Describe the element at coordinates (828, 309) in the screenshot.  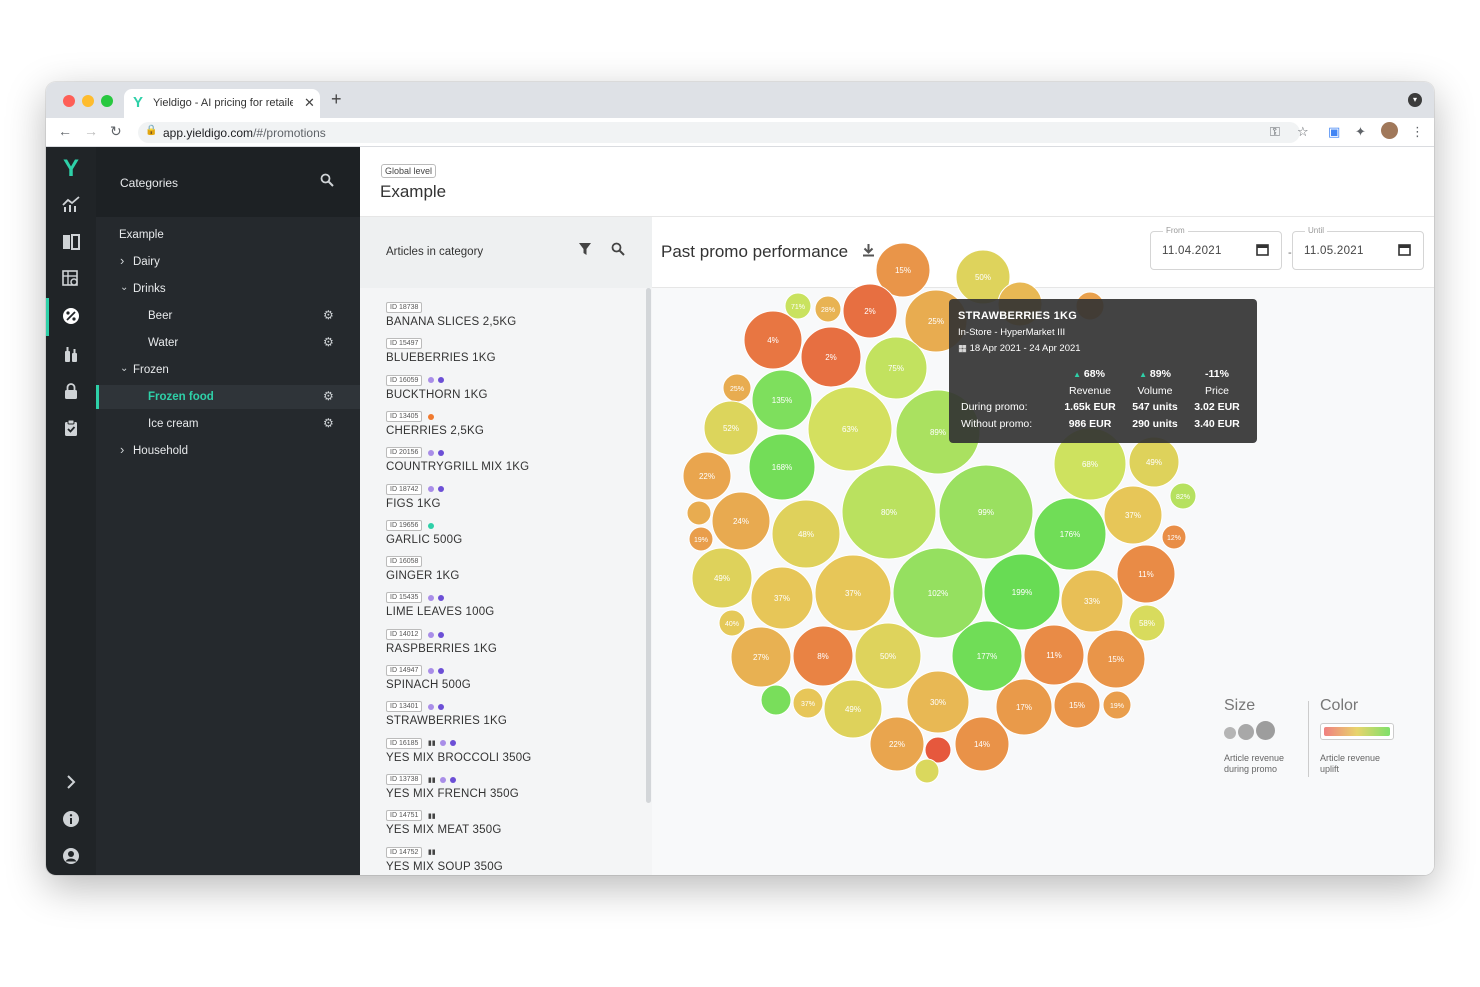
I see `bubble: 28%` at that location.